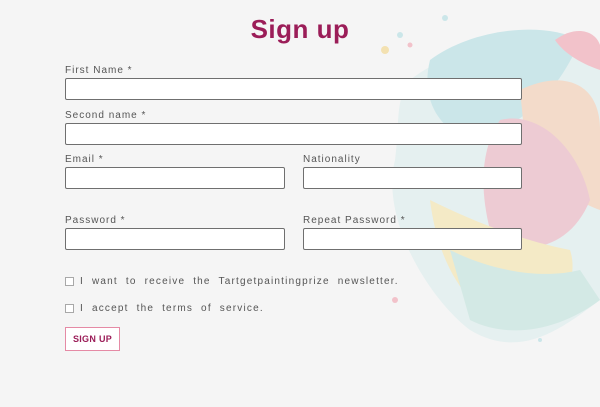 The height and width of the screenshot is (407, 600). Describe the element at coordinates (354, 220) in the screenshot. I see `repeat-password-label: Repeat Password *` at that location.